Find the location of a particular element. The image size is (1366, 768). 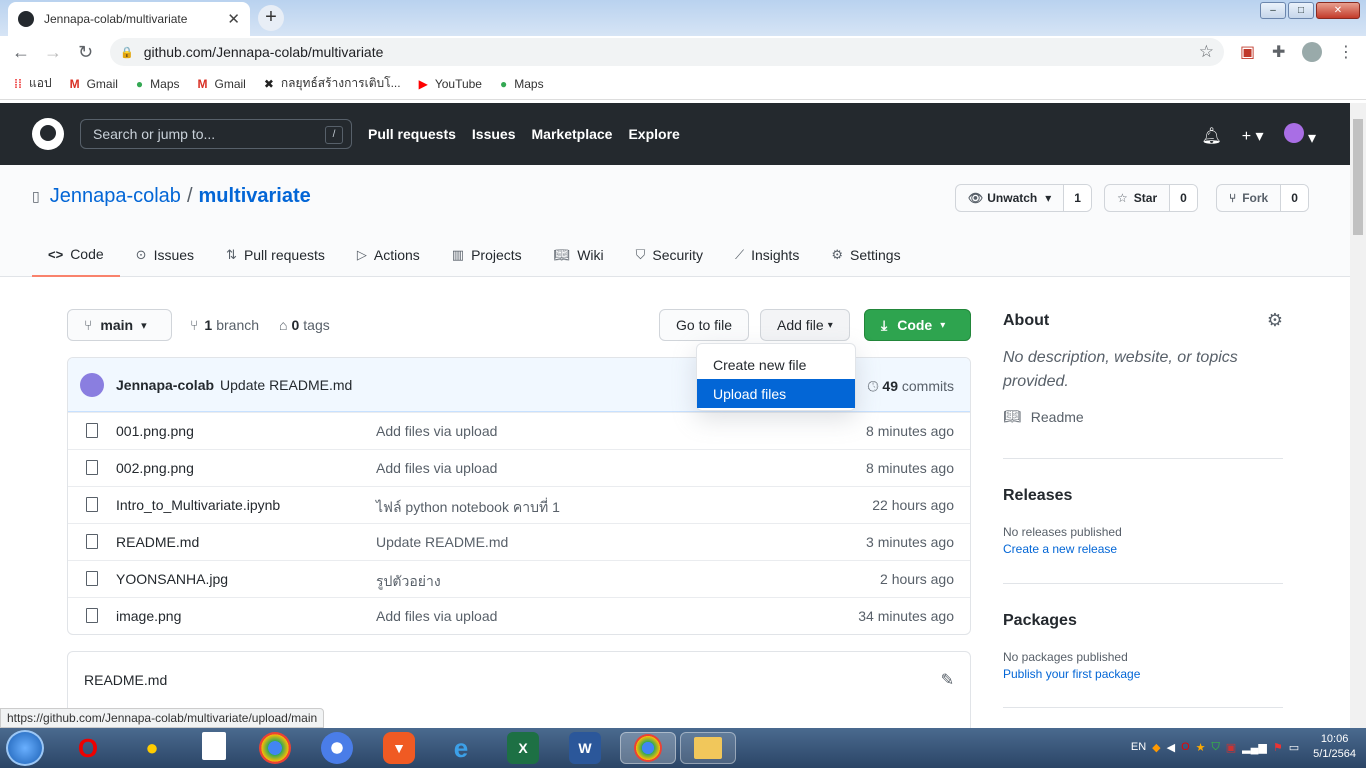

tab-projects: ▥ Projects is located at coordinates (487, 255).